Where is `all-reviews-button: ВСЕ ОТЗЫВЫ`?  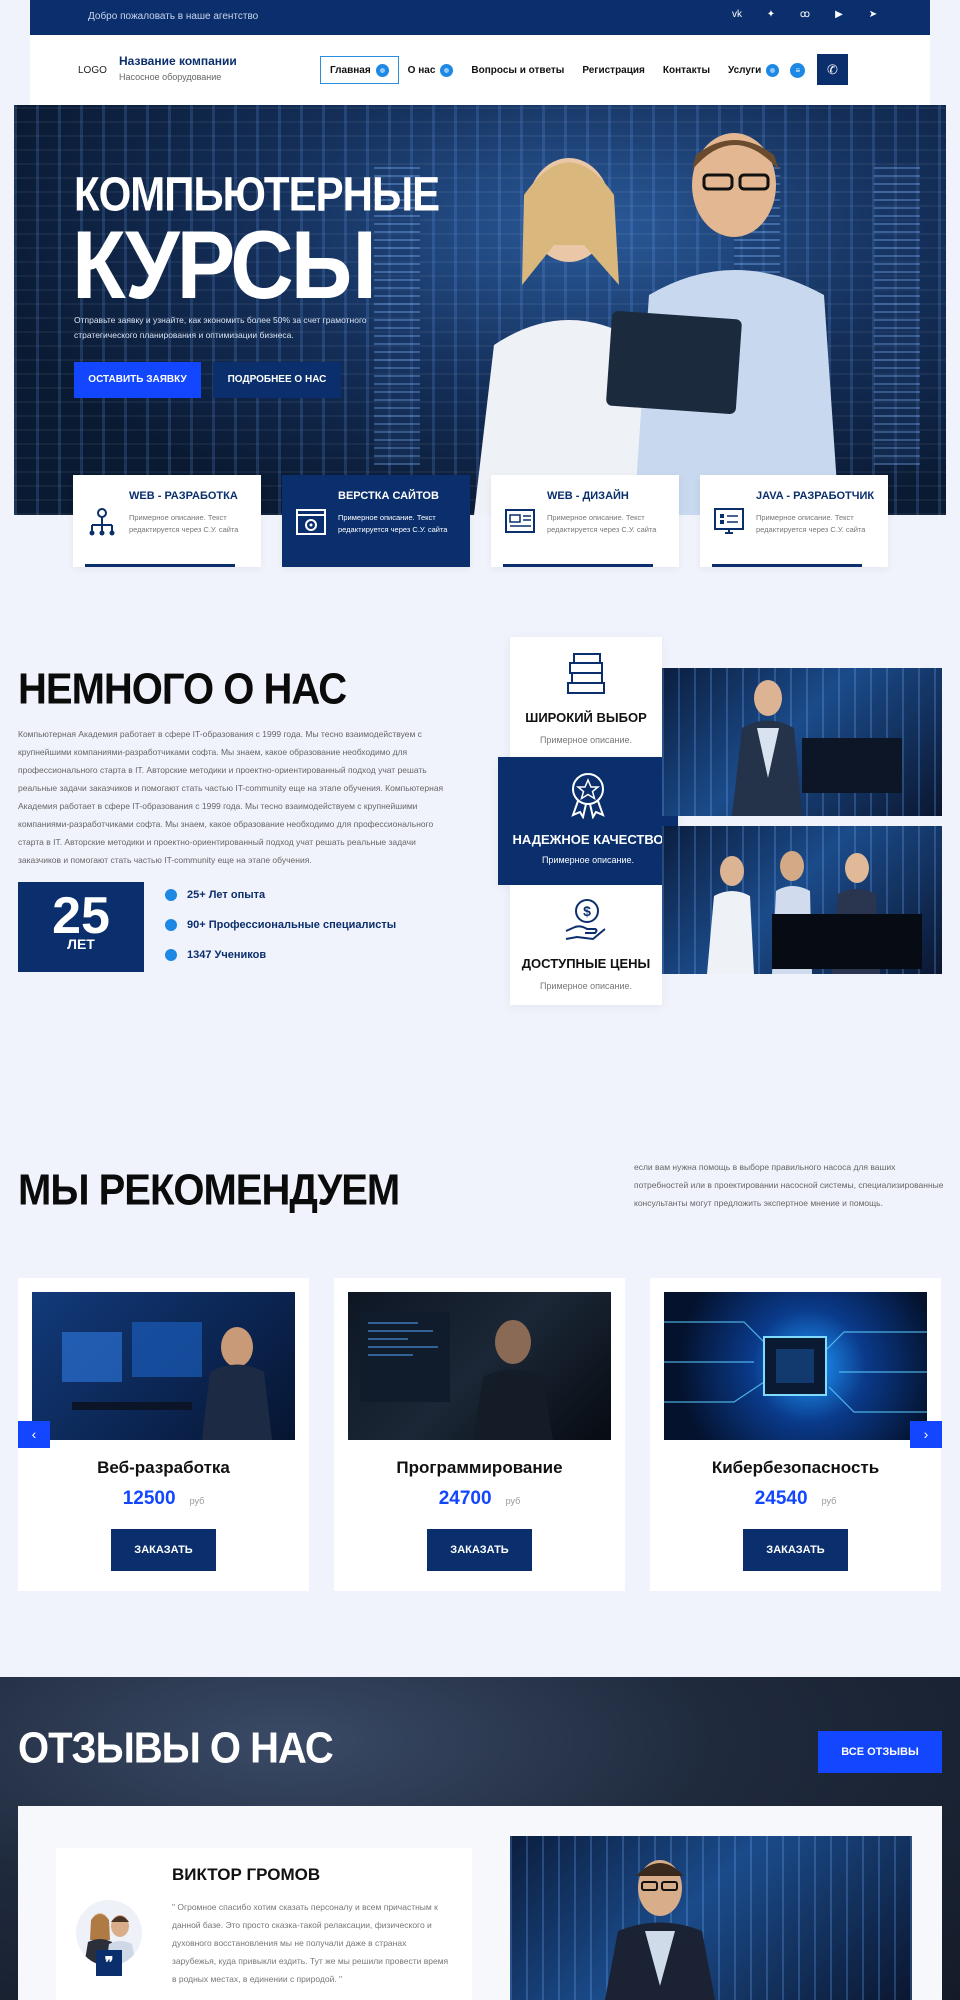 all-reviews-button: ВСЕ ОТЗЫВЫ is located at coordinates (880, 1752).